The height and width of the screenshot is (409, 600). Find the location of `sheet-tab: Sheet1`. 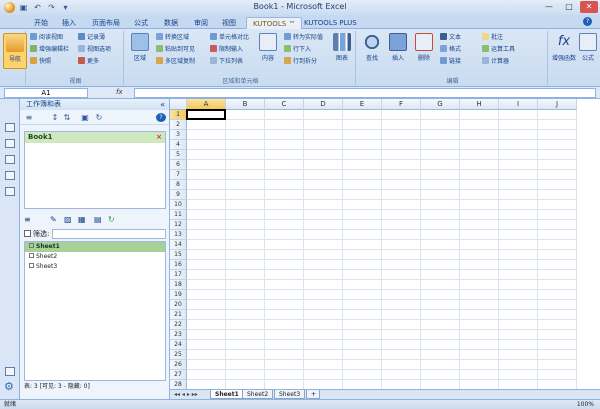

sheet-tab: Sheet1 is located at coordinates (227, 394).